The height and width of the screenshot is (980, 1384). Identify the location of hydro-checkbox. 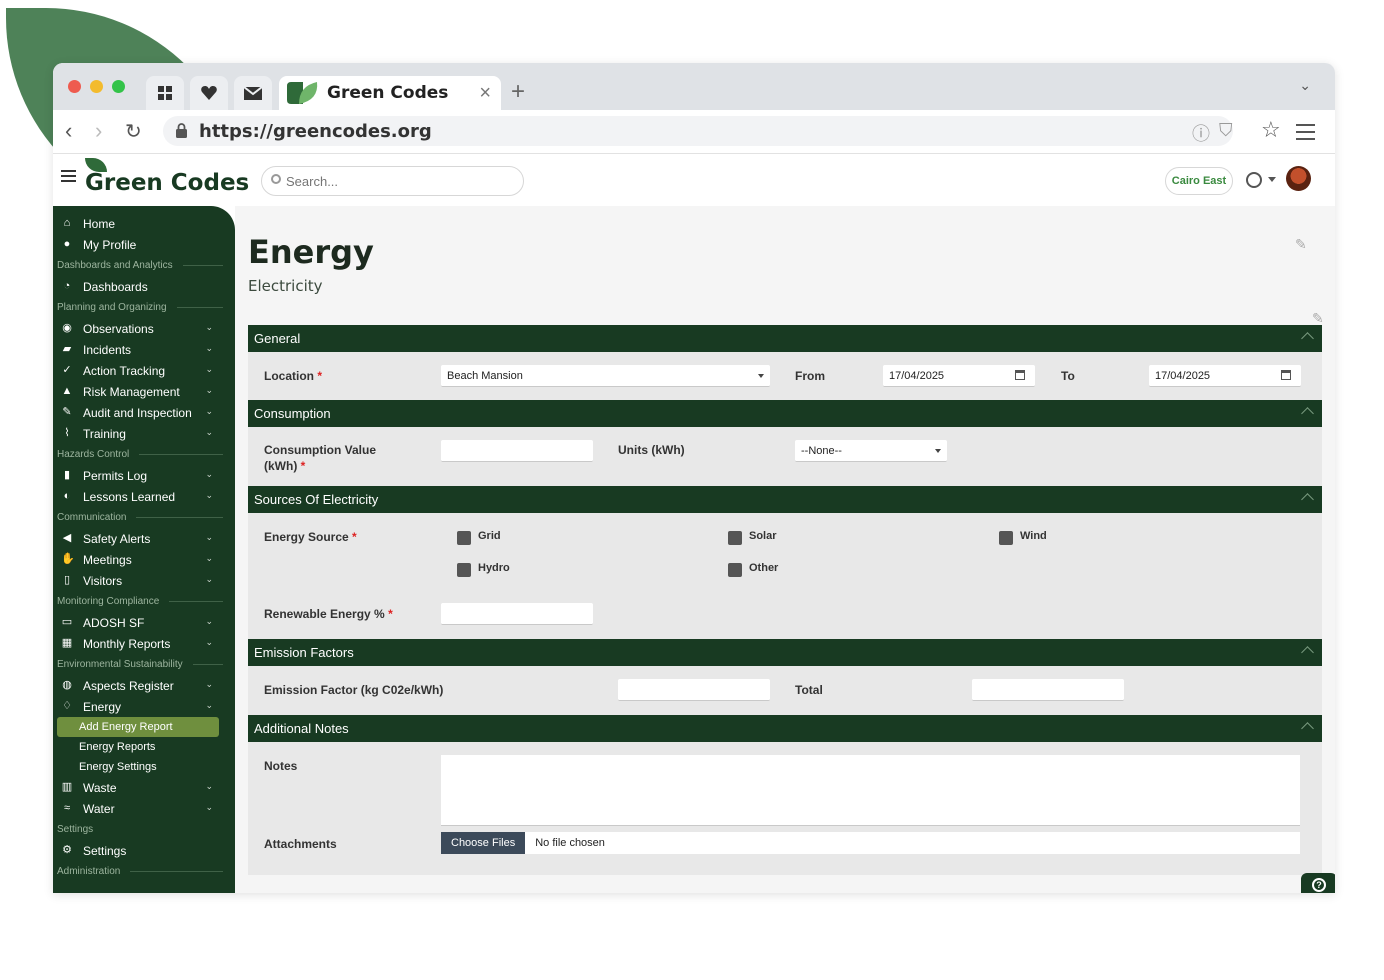
(464, 570).